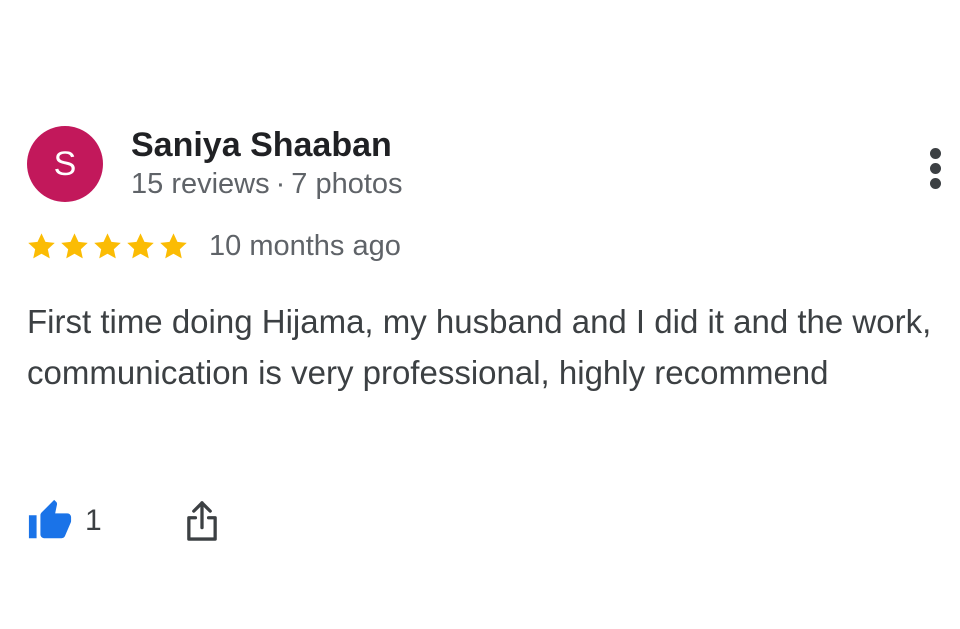 This screenshot has height=629, width=960. I want to click on thumbs-up-icon, so click(50, 519).